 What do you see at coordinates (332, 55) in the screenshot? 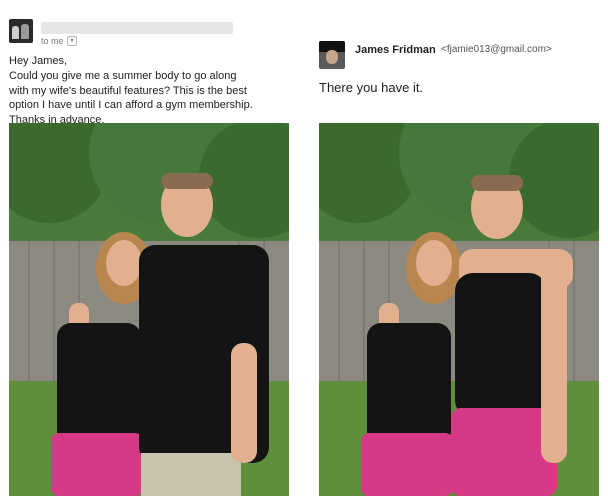
I see `reply-sender-avatar` at bounding box center [332, 55].